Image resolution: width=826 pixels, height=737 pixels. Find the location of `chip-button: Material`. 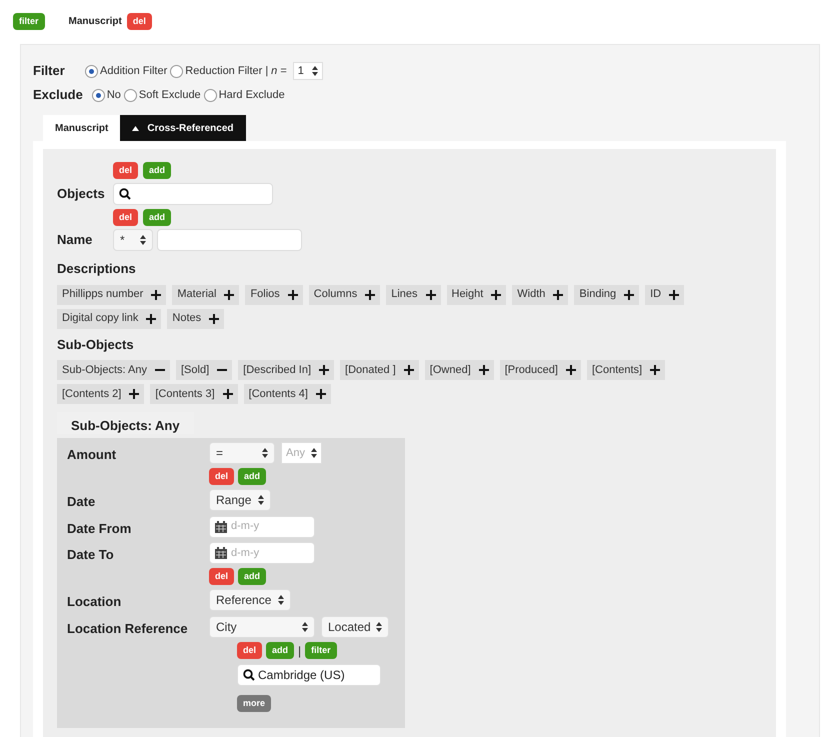

chip-button: Material is located at coordinates (206, 294).